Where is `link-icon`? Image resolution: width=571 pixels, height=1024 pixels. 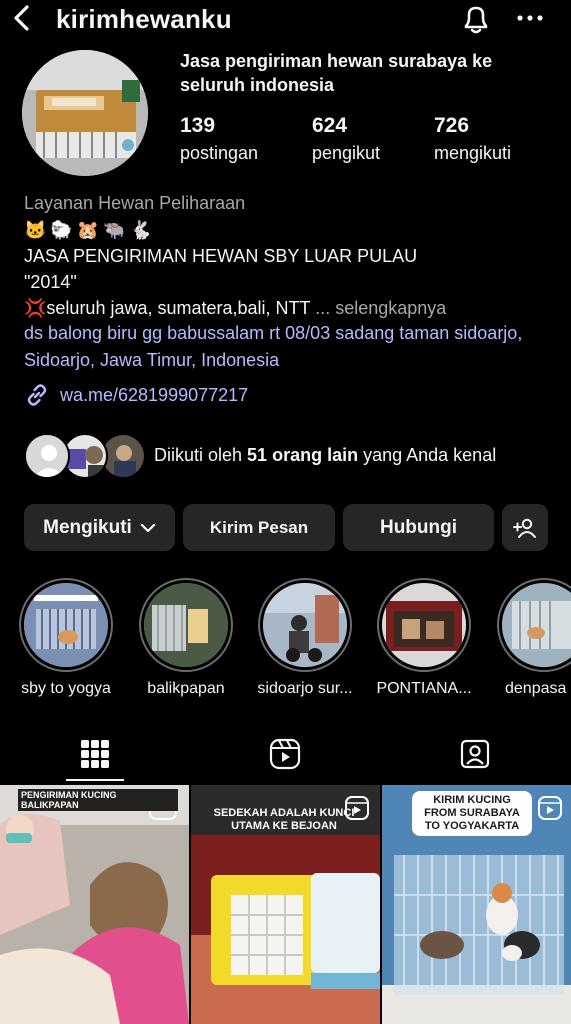 link-icon is located at coordinates (37, 395).